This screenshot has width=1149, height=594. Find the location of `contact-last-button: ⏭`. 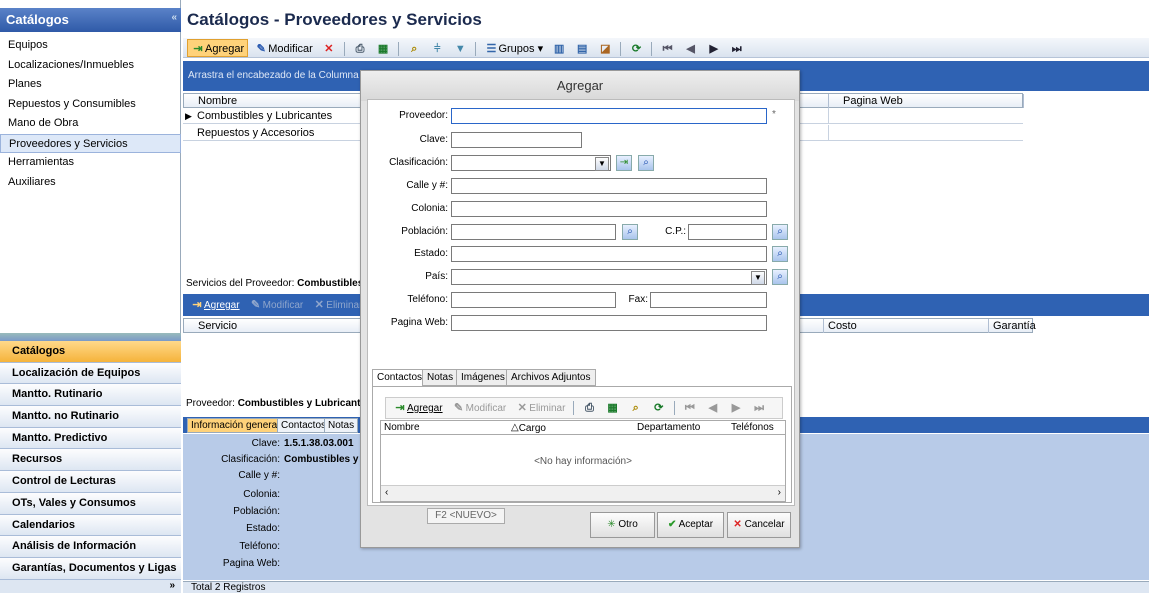

contact-last-button: ⏭ is located at coordinates (759, 409).